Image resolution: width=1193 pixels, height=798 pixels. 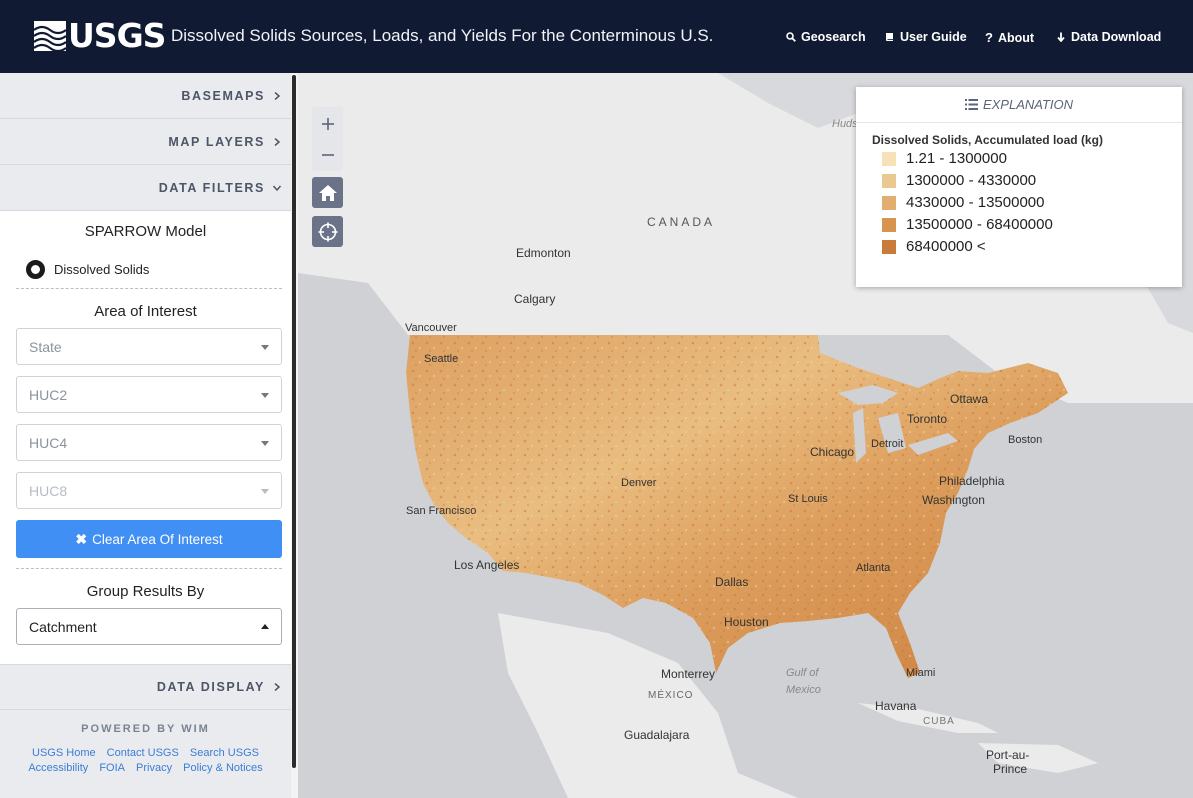 I want to click on sidebar-scrollbar-thumb, so click(x=294, y=421).